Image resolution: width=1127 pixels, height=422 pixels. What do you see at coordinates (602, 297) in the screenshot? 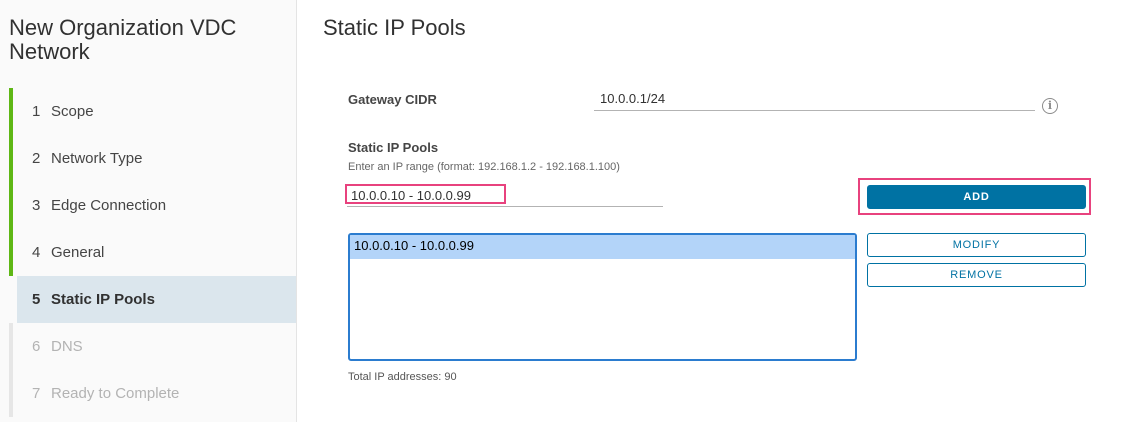
I see `ip-pool-list: 10.0.0.10 - 10.0.0.99` at bounding box center [602, 297].